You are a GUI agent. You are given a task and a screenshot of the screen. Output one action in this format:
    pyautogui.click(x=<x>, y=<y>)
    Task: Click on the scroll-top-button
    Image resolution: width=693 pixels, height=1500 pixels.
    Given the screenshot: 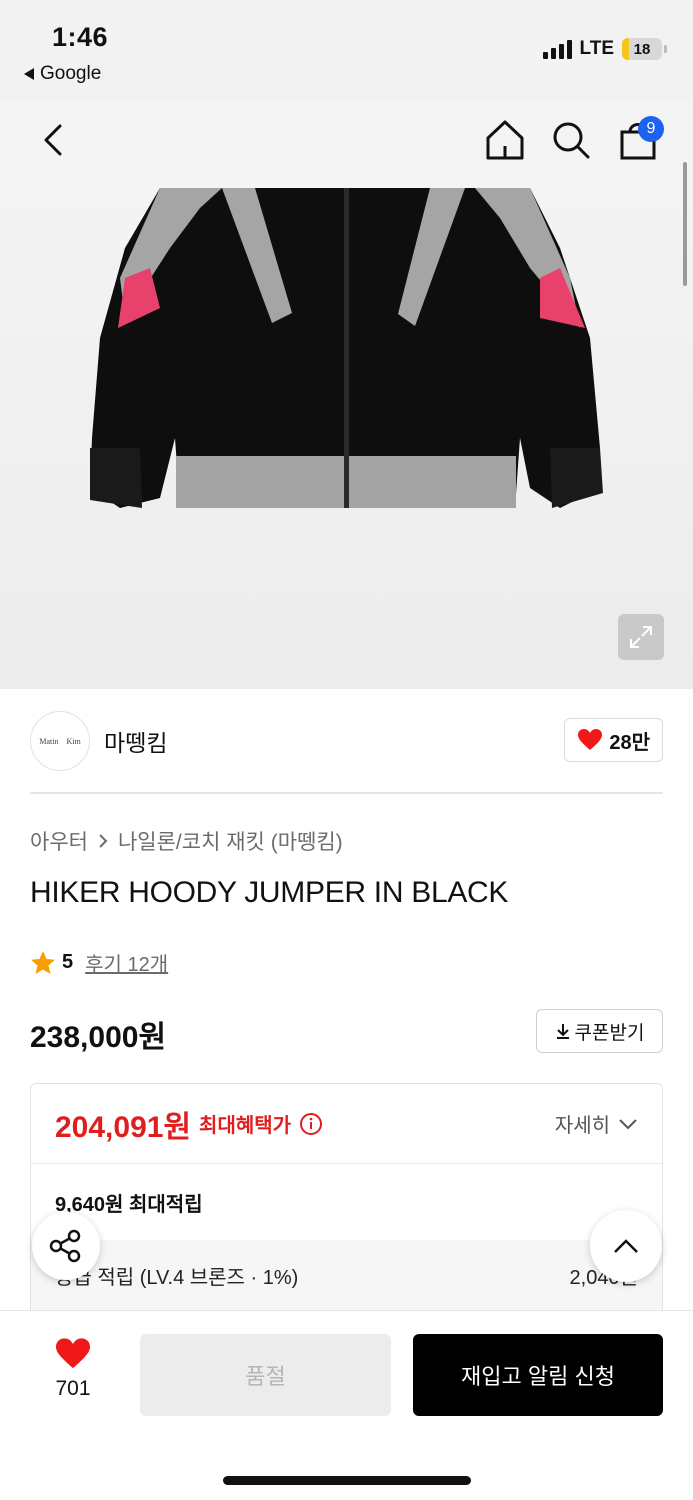 What is the action you would take?
    pyautogui.click(x=626, y=1246)
    